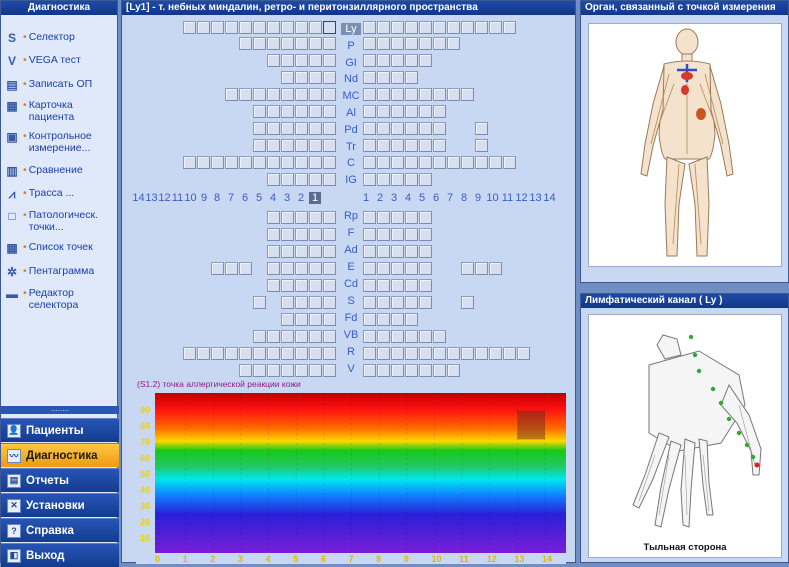 The height and width of the screenshot is (567, 789). I want to click on meridian-label: GI, so click(351, 63).